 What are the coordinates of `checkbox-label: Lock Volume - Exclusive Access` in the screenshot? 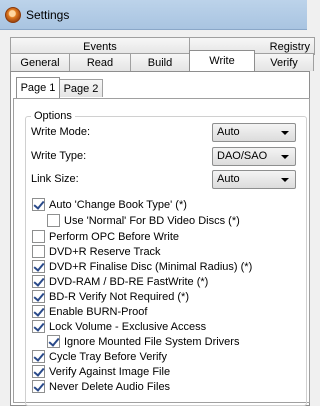 It's located at (128, 326).